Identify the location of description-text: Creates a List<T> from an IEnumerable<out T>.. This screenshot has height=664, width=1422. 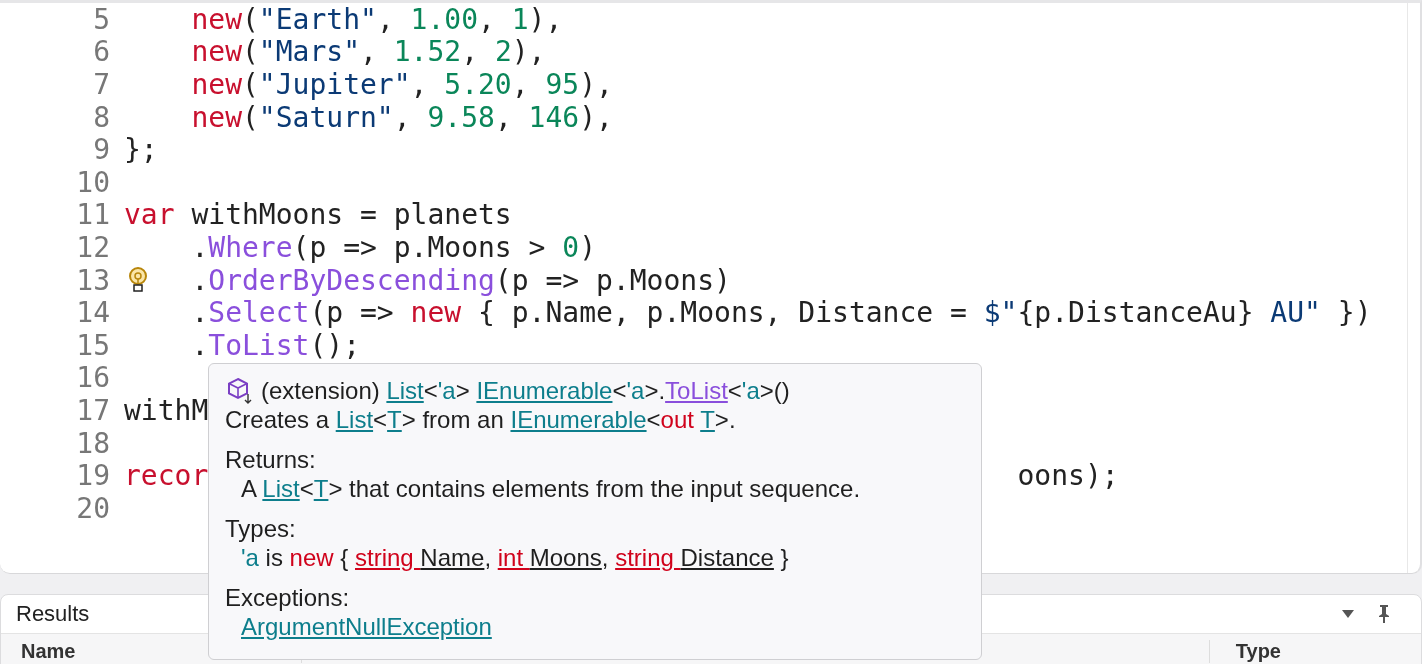
(481, 419).